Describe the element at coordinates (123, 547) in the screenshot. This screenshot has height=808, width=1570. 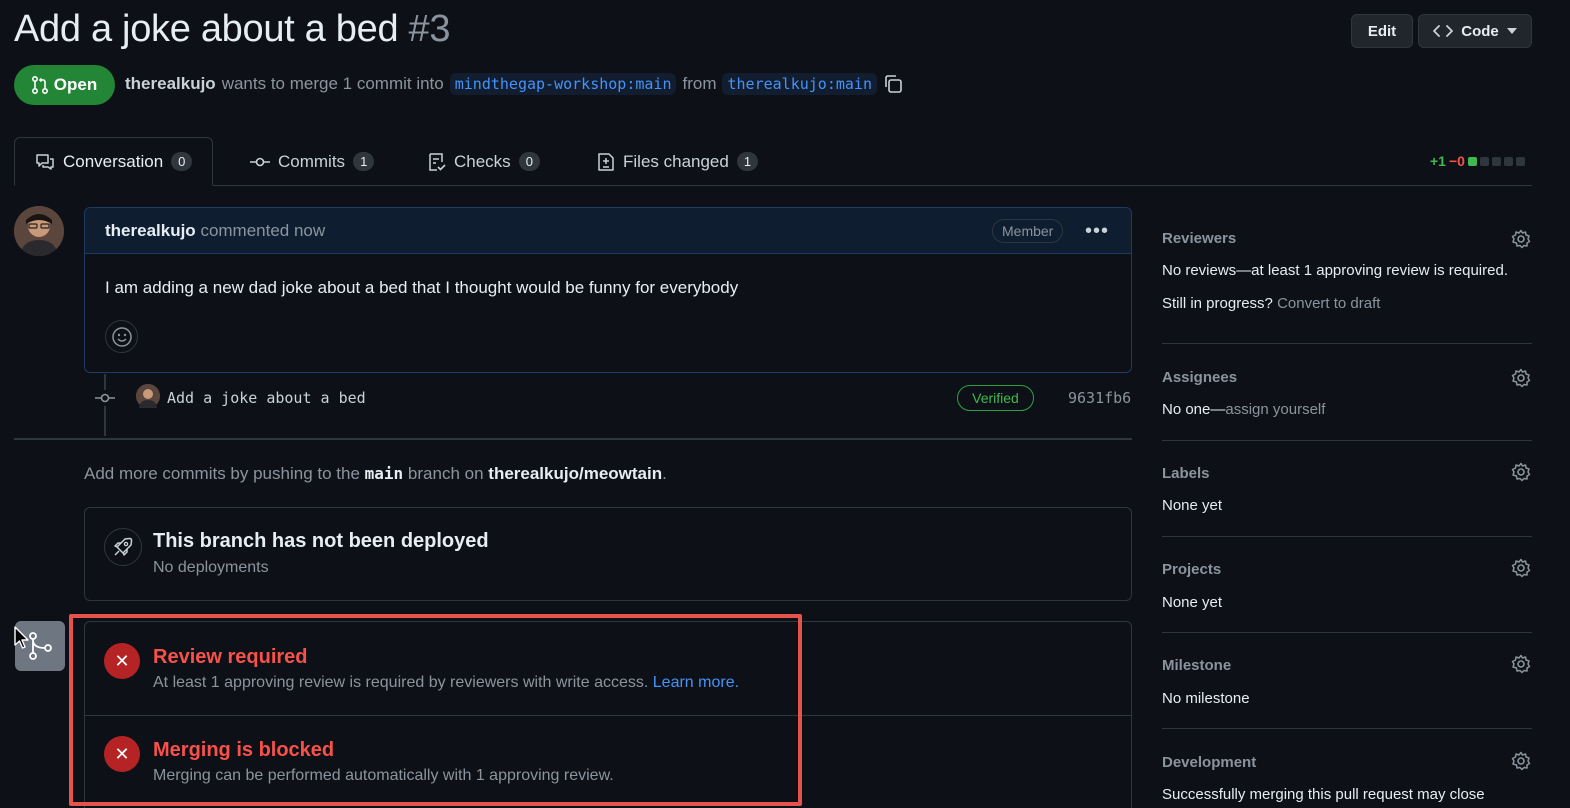
I see `rocket-icon` at that location.